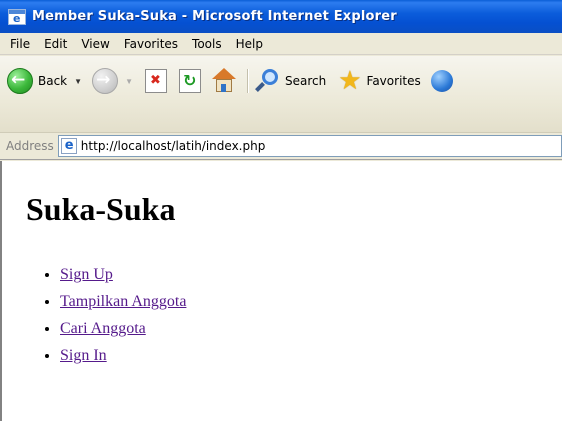 The height and width of the screenshot is (421, 562). I want to click on forward-dropdown-icon: ▼, so click(129, 81).